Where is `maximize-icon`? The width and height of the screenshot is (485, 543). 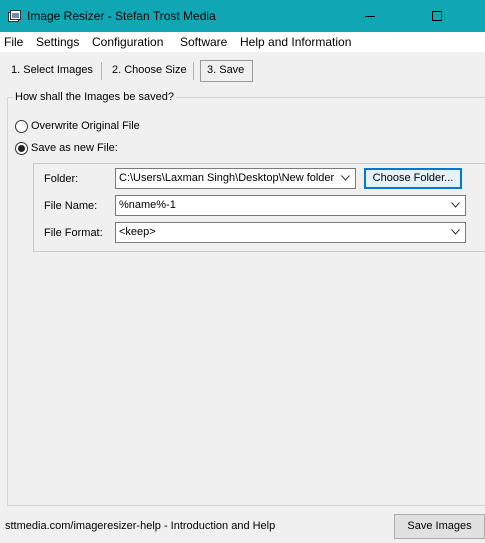
maximize-icon is located at coordinates (437, 16).